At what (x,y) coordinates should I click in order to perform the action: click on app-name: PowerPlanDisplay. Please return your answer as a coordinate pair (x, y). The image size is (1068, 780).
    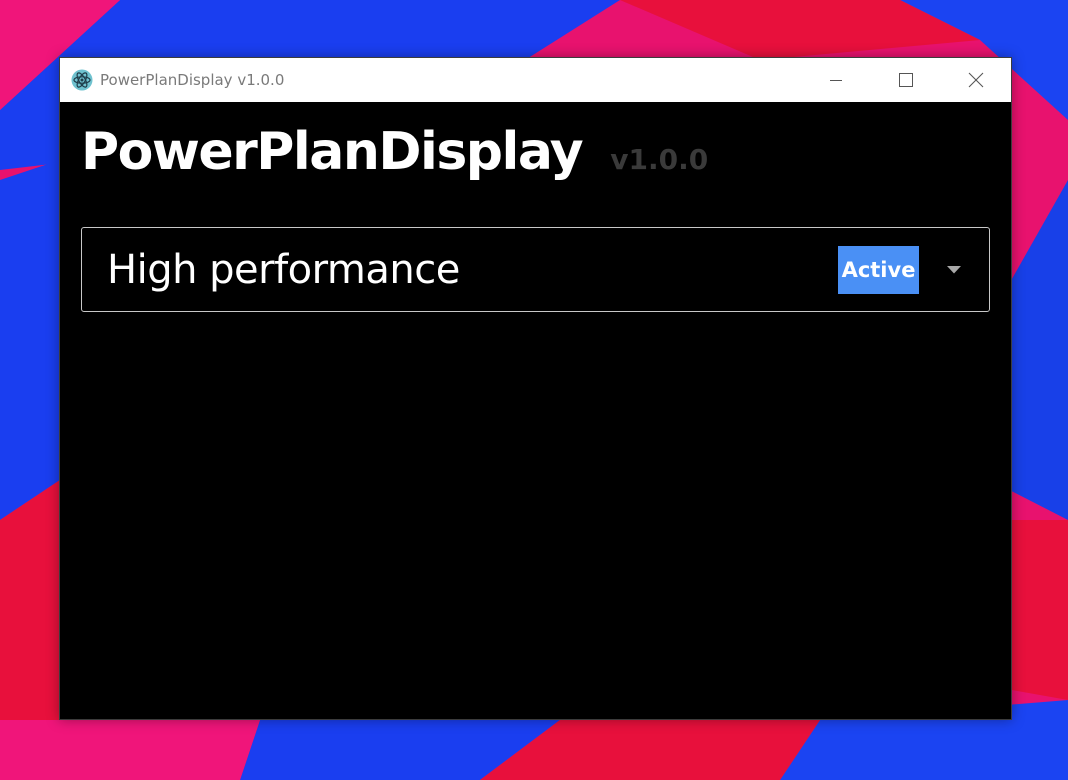
    Looking at the image, I should click on (332, 152).